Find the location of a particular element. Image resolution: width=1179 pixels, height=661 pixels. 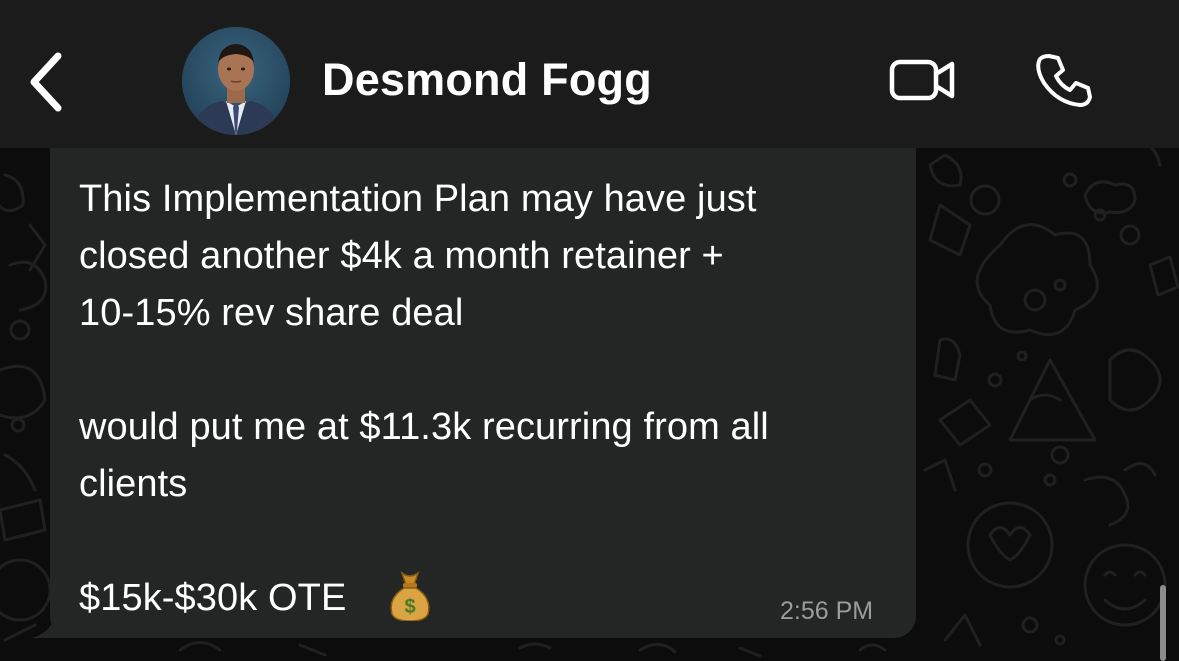

contact-photo is located at coordinates (236, 81).